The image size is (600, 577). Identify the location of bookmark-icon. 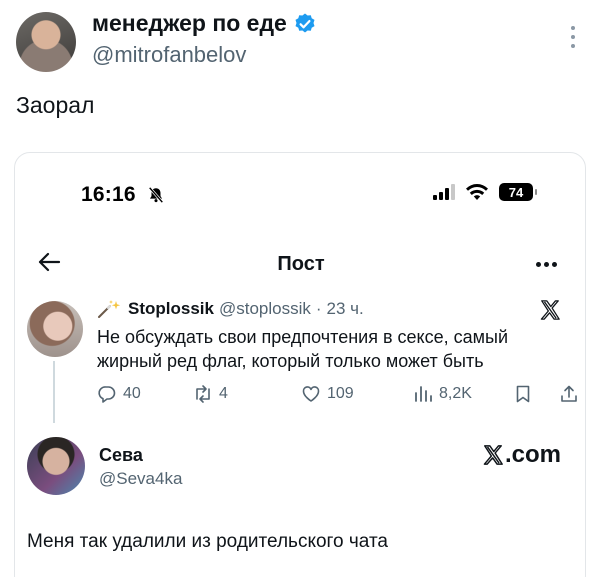
(523, 394).